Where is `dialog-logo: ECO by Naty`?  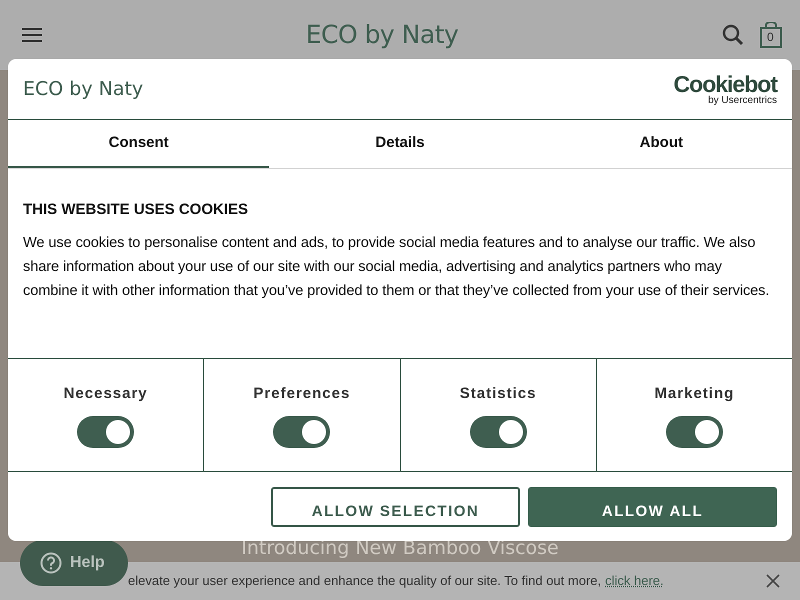
dialog-logo: ECO by Naty is located at coordinates (83, 89).